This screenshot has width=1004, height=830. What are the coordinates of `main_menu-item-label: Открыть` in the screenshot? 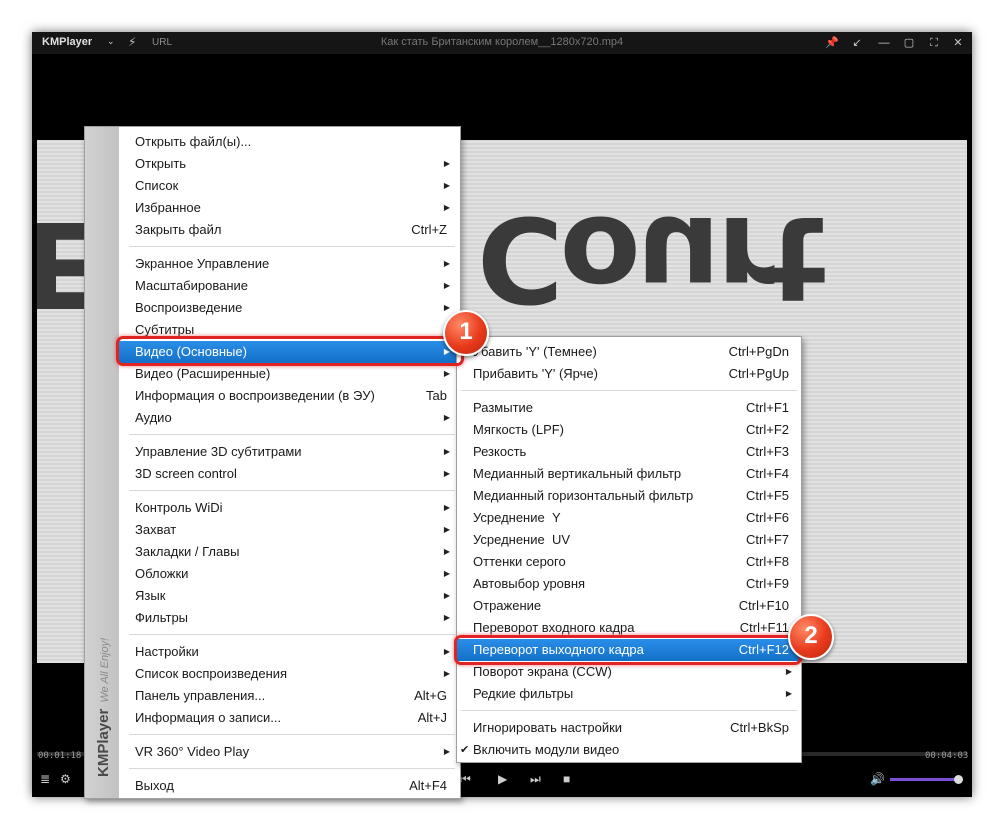 It's located at (161, 163).